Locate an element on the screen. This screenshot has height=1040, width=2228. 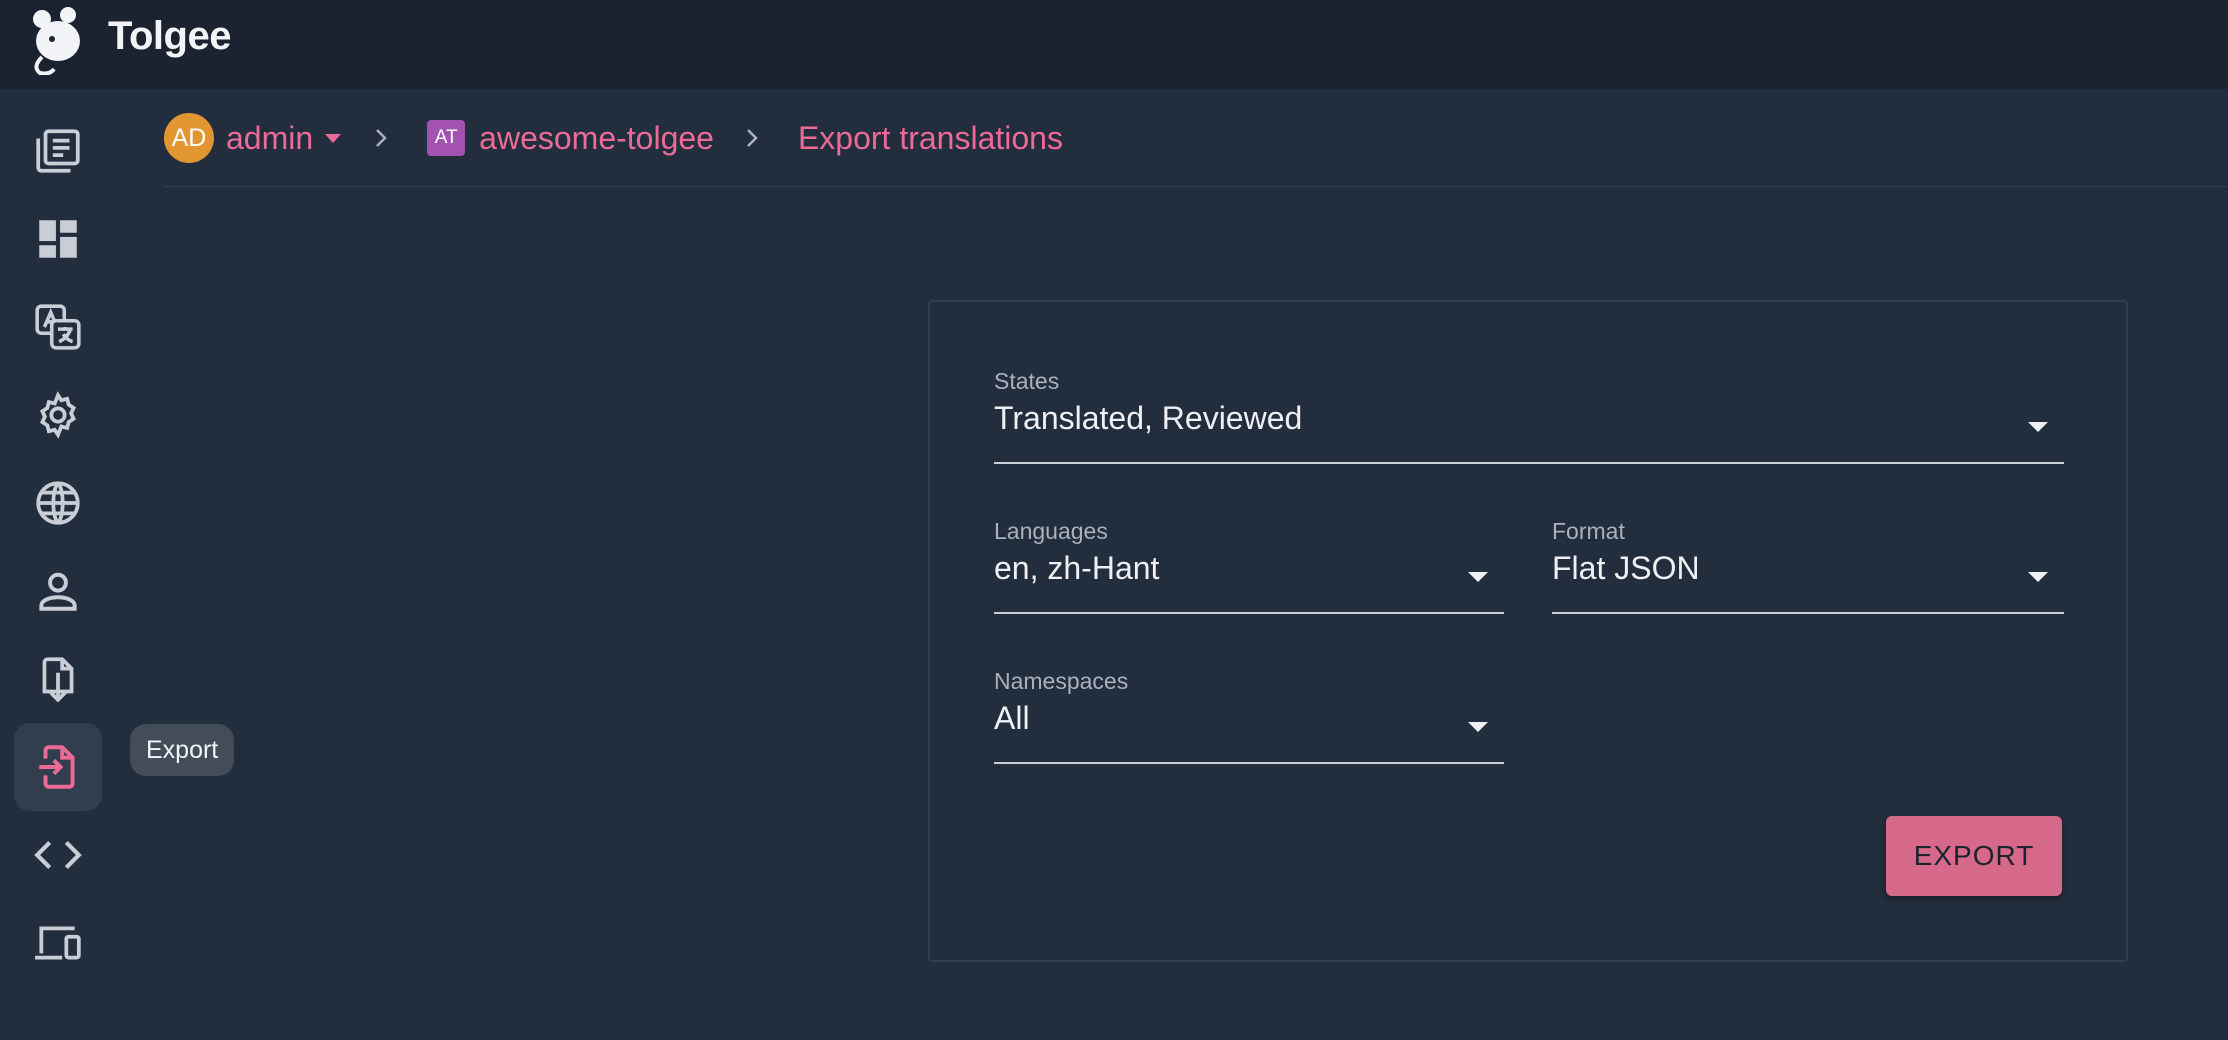
namespaces-label: Namespaces is located at coordinates (1061, 681).